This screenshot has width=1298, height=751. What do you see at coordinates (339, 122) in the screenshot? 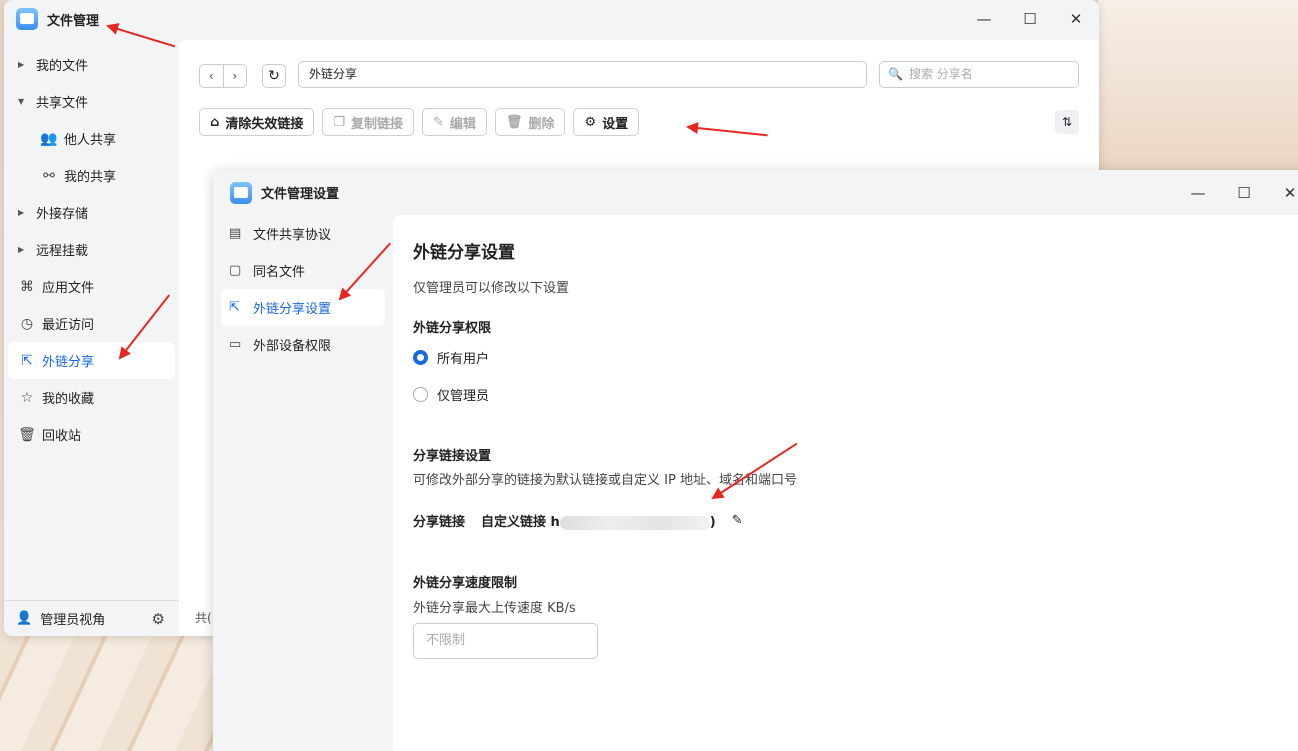
I see `copy-icon: ❐` at bounding box center [339, 122].